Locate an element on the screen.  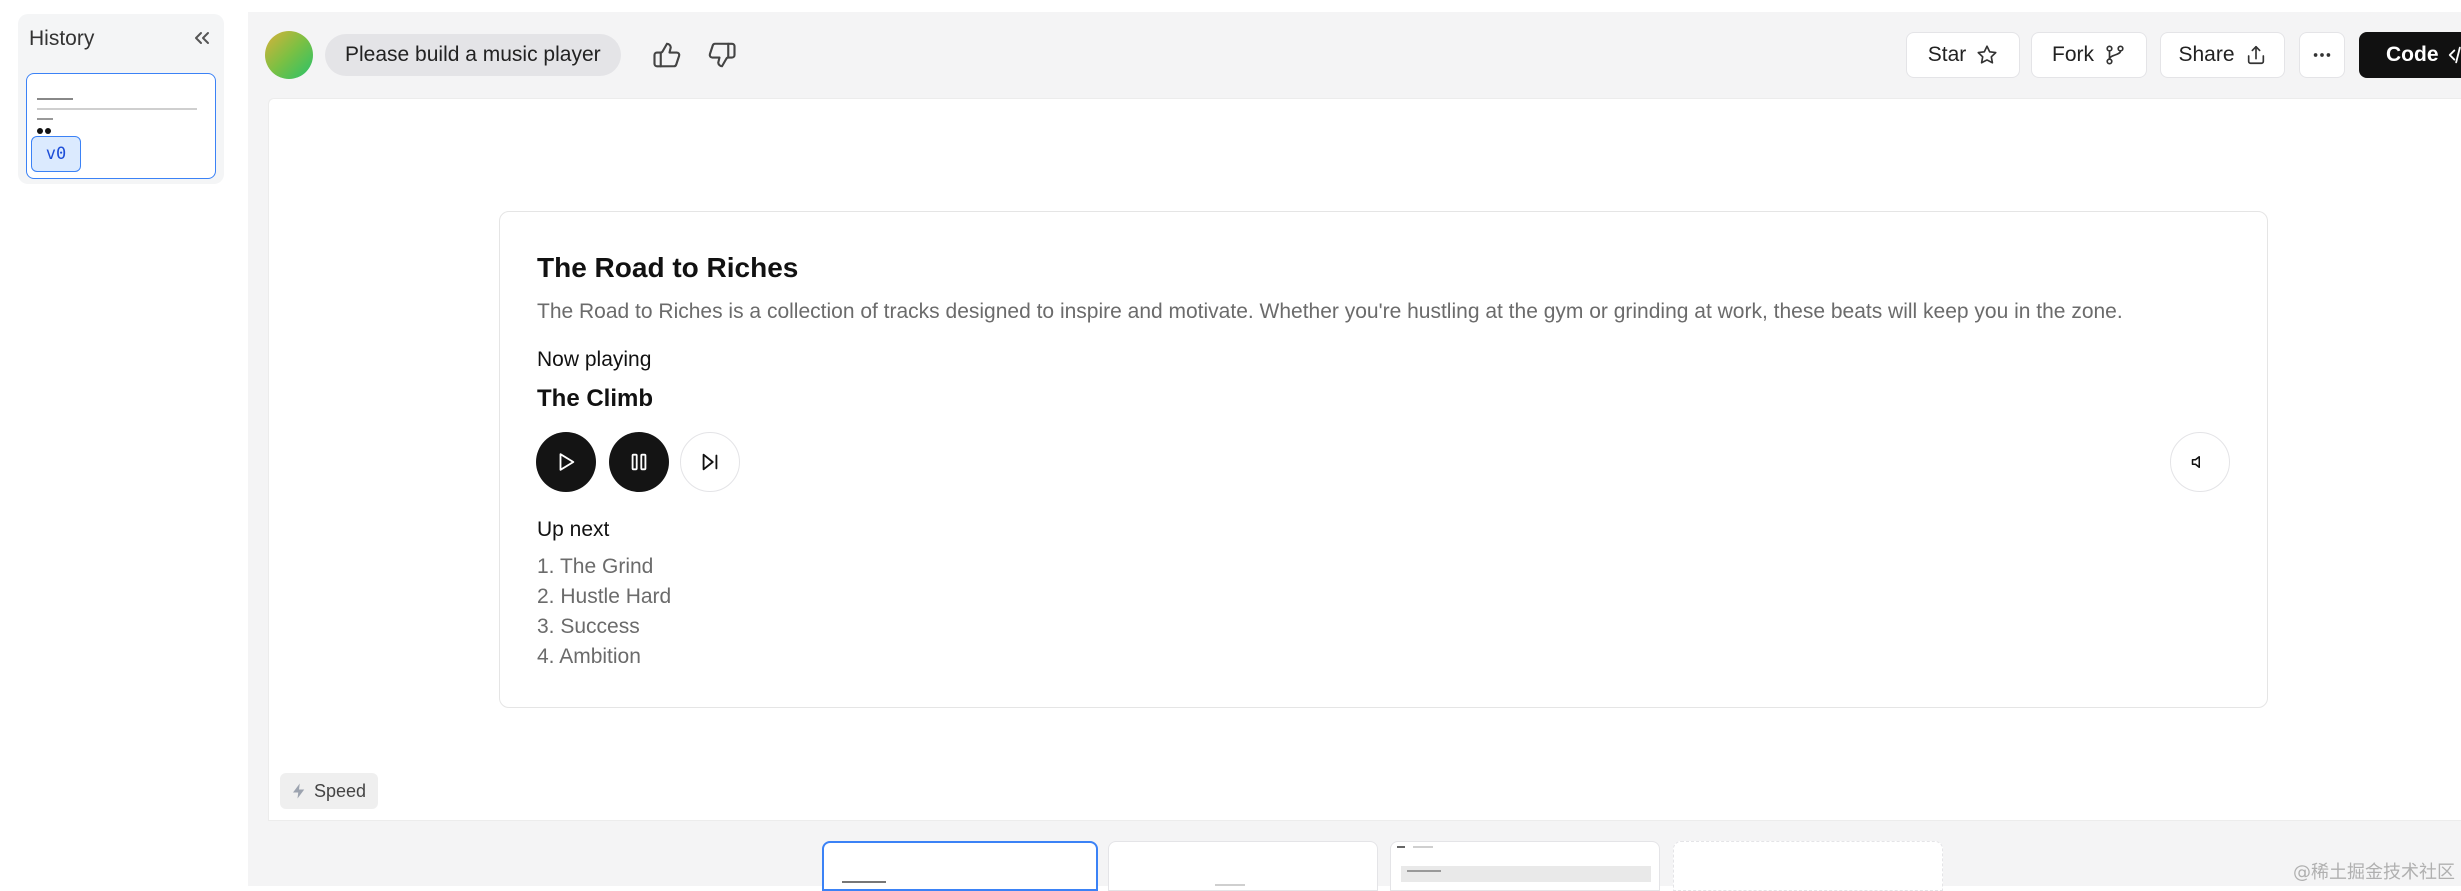
version-badge: v0 is located at coordinates (56, 154).